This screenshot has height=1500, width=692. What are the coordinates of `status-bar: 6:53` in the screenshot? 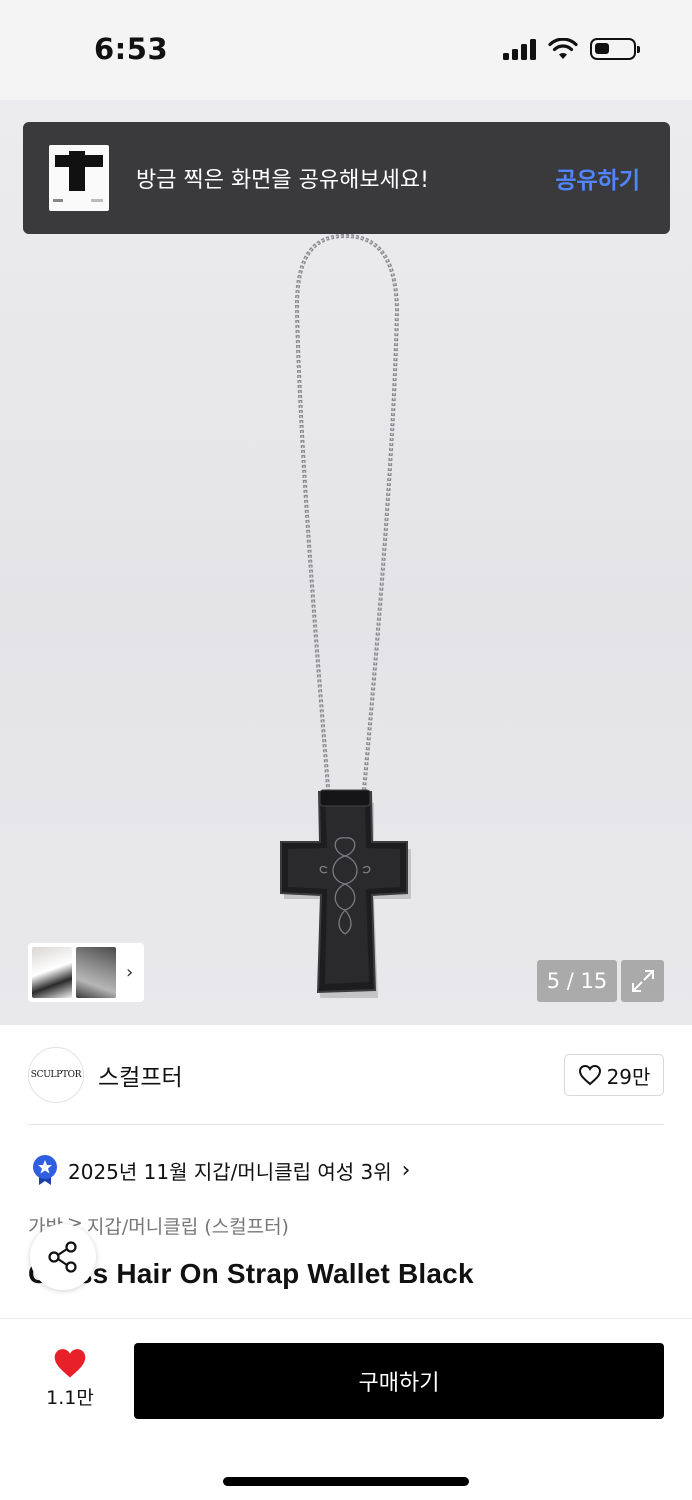 It's located at (346, 50).